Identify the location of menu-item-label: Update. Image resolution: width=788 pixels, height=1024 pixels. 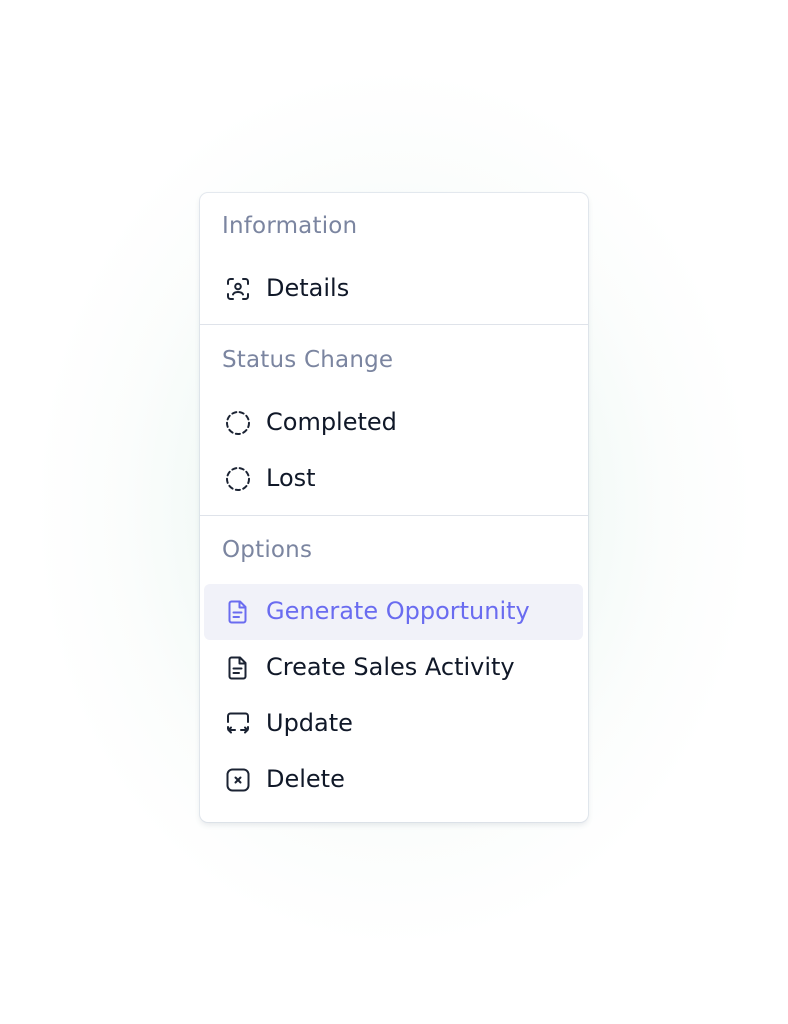
(309, 723).